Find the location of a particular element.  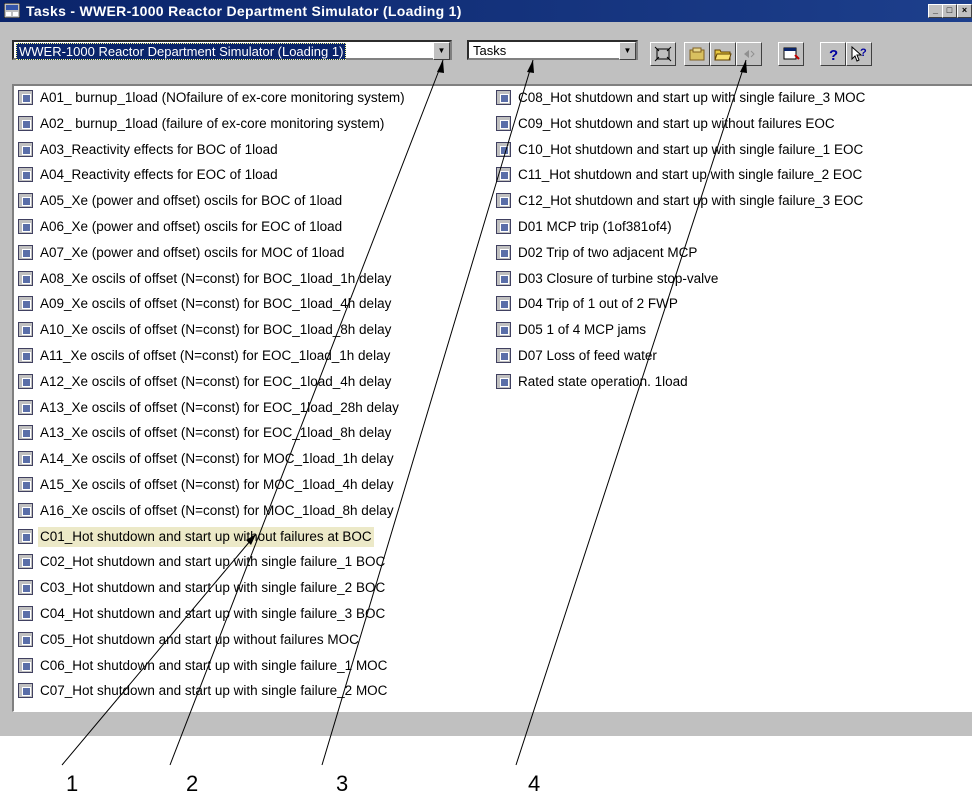

callout-number-4: 4 is located at coordinates (534, 783).